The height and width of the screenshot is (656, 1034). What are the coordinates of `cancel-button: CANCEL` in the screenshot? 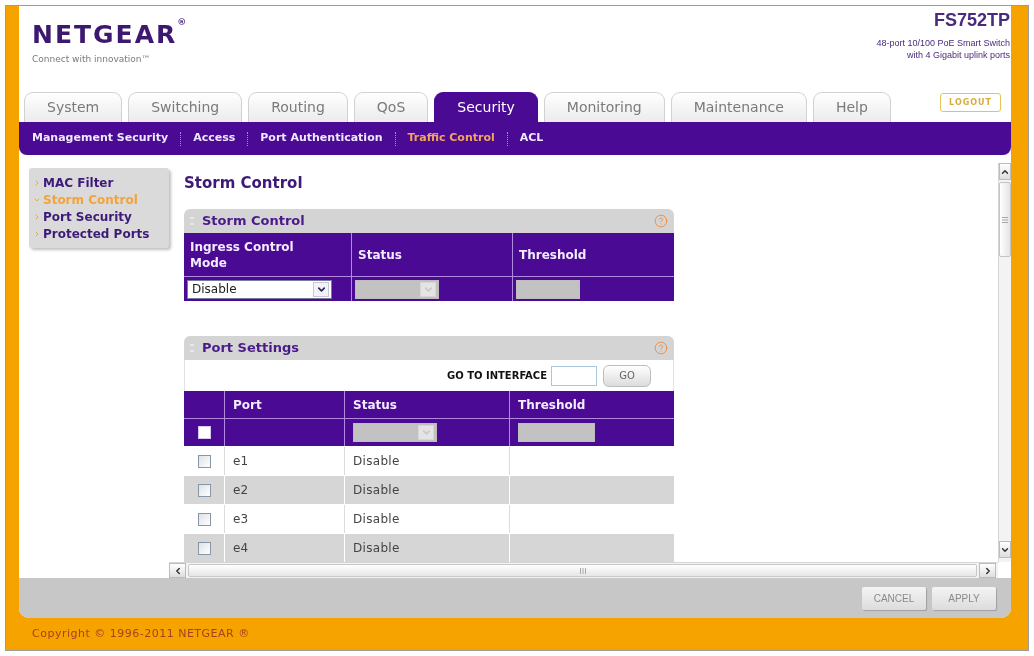 It's located at (894, 598).